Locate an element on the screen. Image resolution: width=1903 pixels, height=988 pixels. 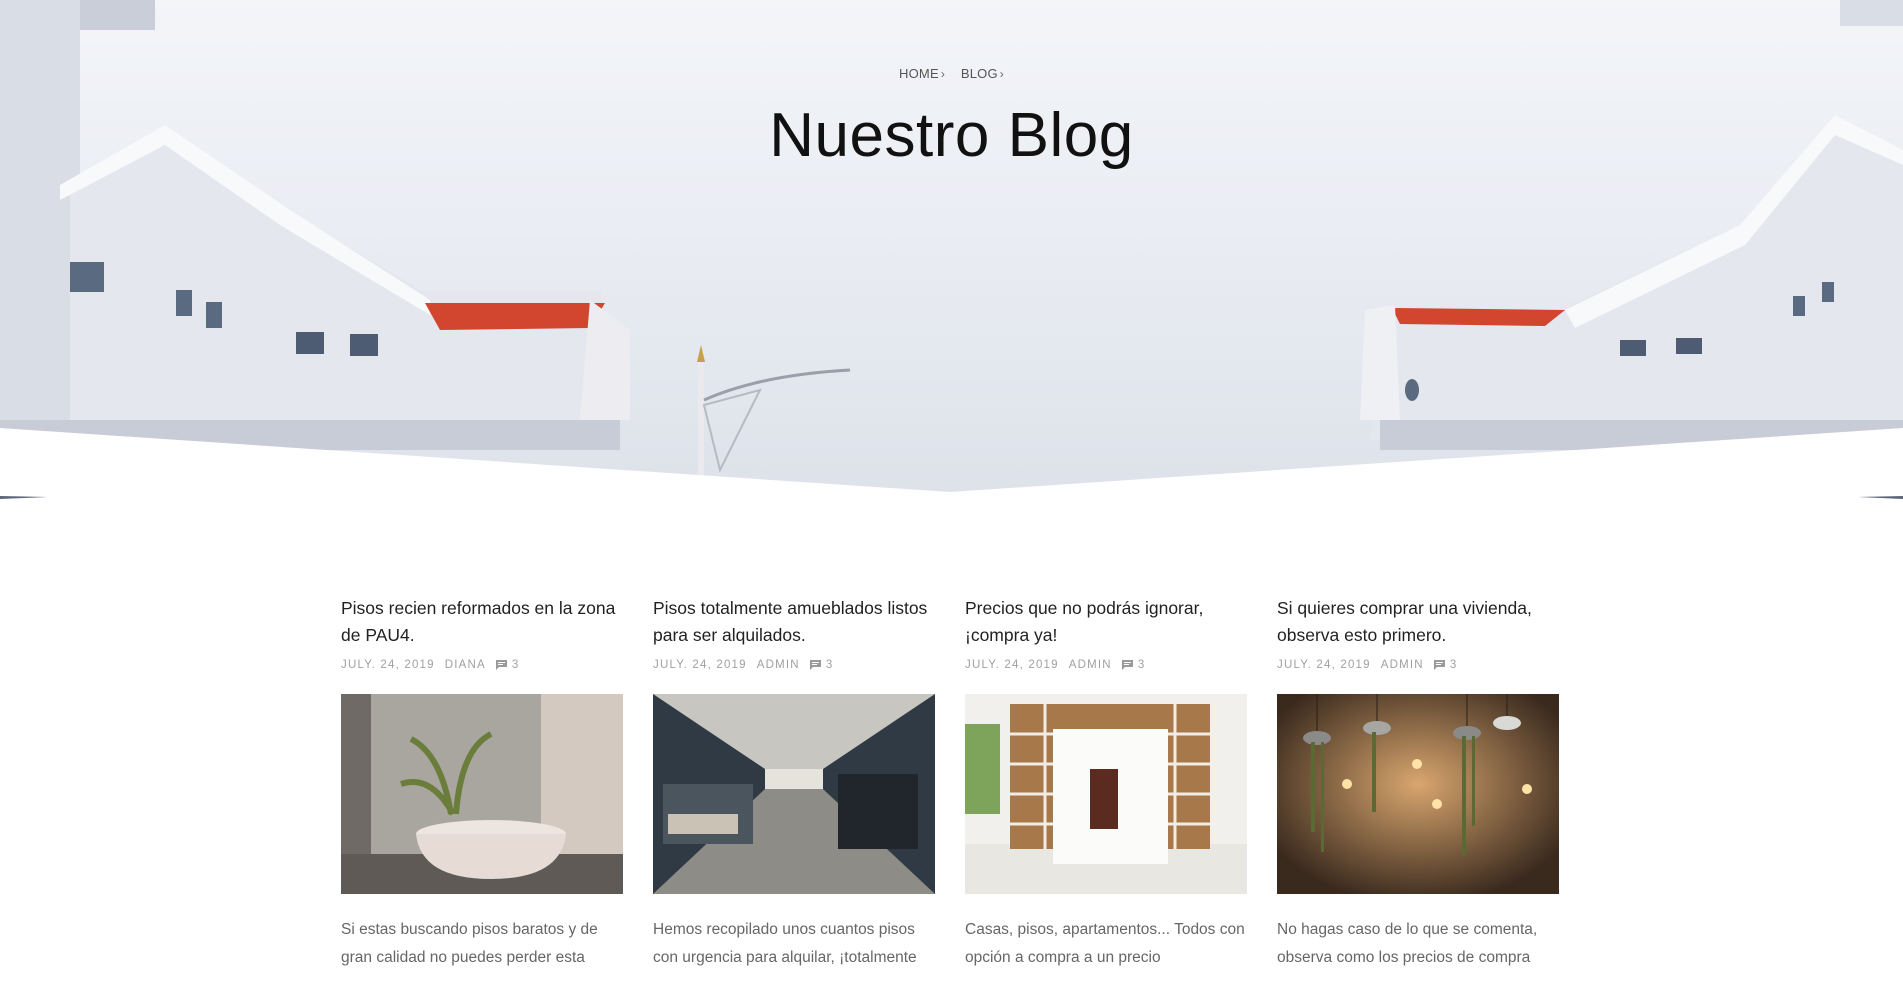
bathroom-photo is located at coordinates (482, 794).